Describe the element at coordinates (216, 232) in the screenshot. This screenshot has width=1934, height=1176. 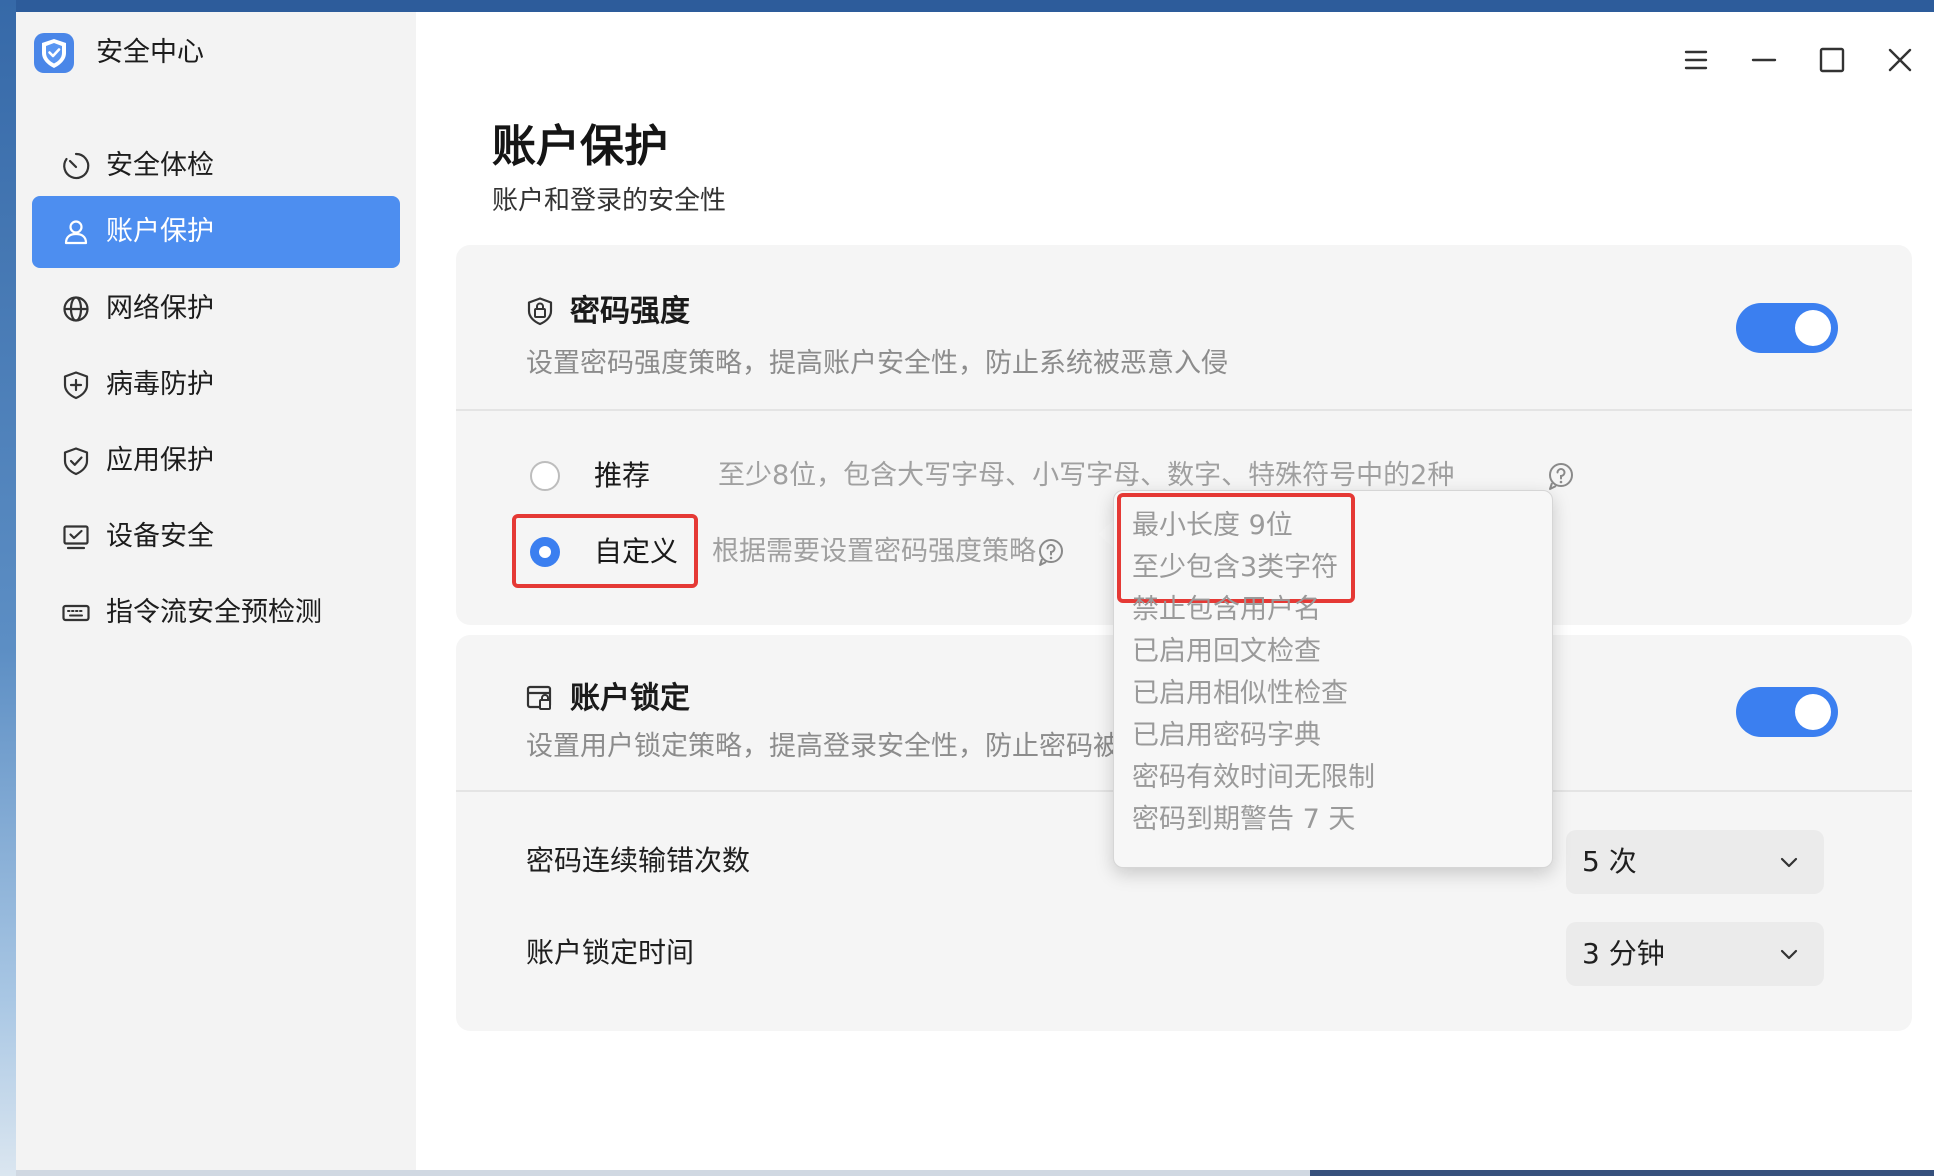
I see `sidebar-item-account-protection: 账户保护` at that location.